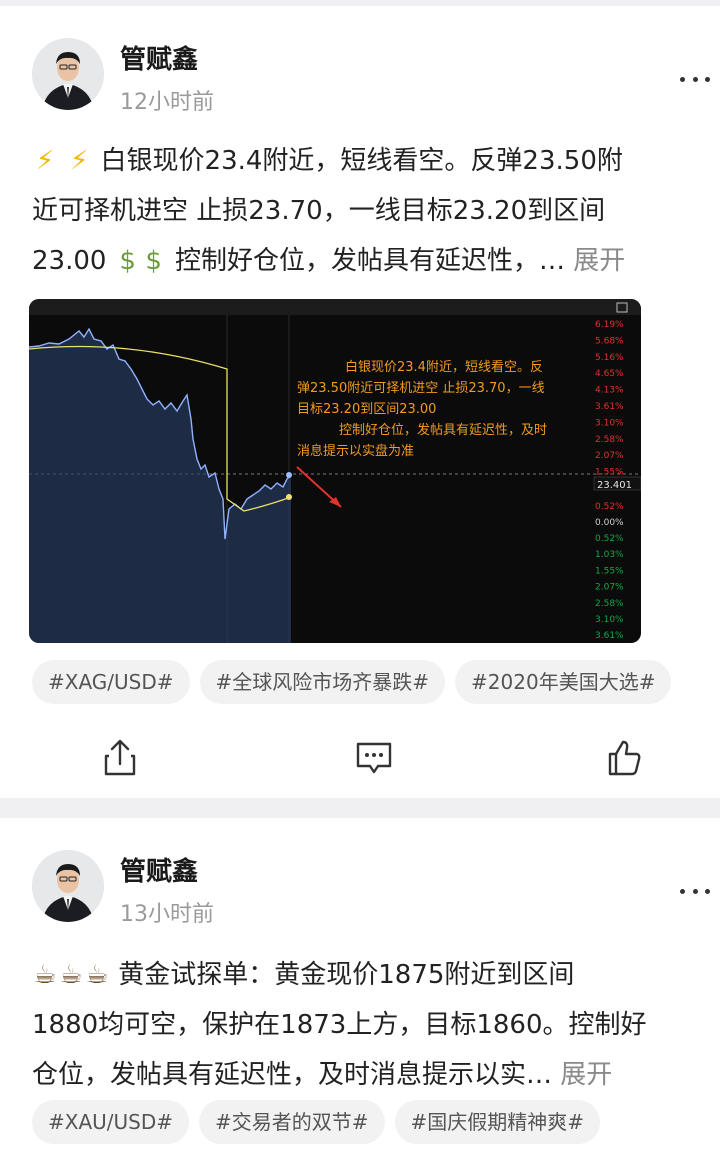  I want to click on axis-tick-label: 4.65%, so click(609, 374).